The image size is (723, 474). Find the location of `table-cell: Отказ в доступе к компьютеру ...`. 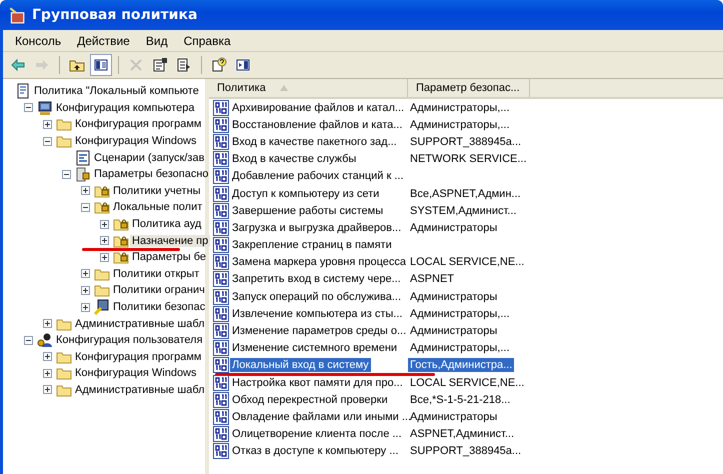

table-cell: Отказ в доступе к компьютеру ... is located at coordinates (315, 451).